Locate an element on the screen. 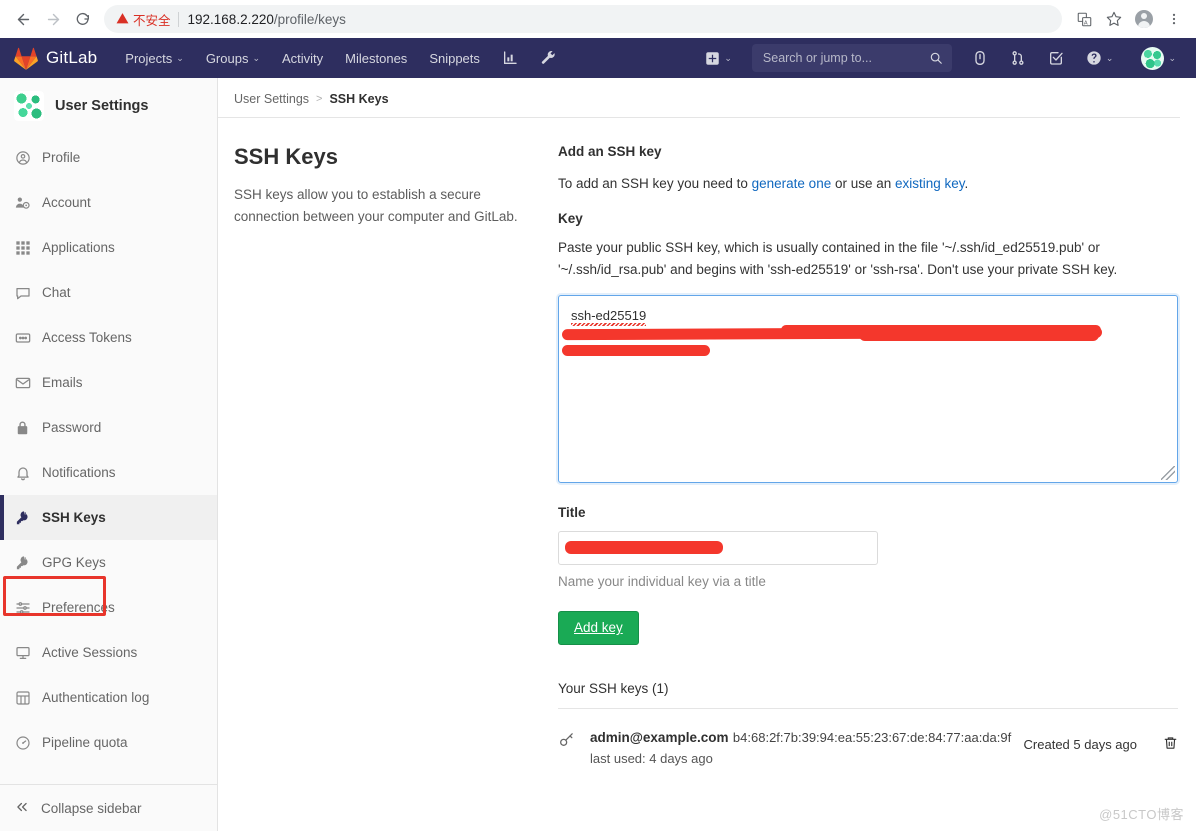 The width and height of the screenshot is (1196, 831). reload-button is located at coordinates (83, 19).